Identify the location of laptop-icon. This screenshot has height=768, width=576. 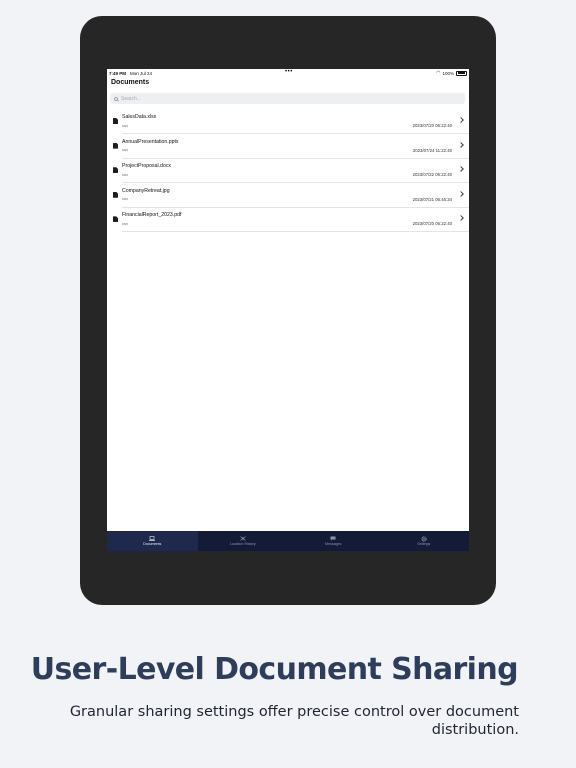
(152, 538).